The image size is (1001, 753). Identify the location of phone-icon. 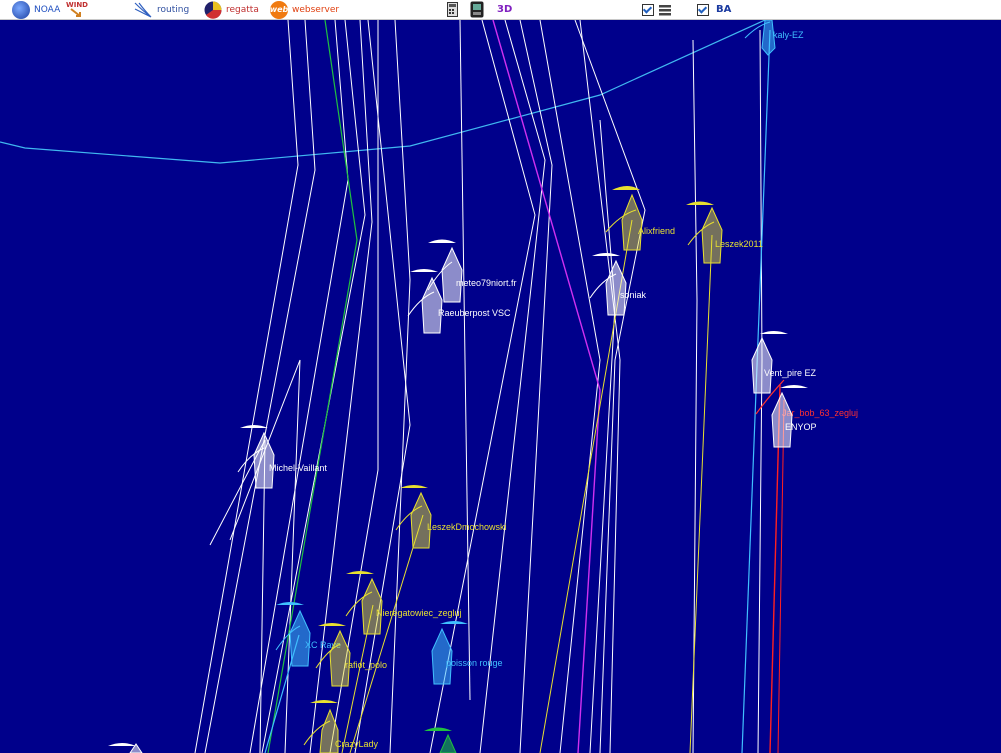
(477, 9).